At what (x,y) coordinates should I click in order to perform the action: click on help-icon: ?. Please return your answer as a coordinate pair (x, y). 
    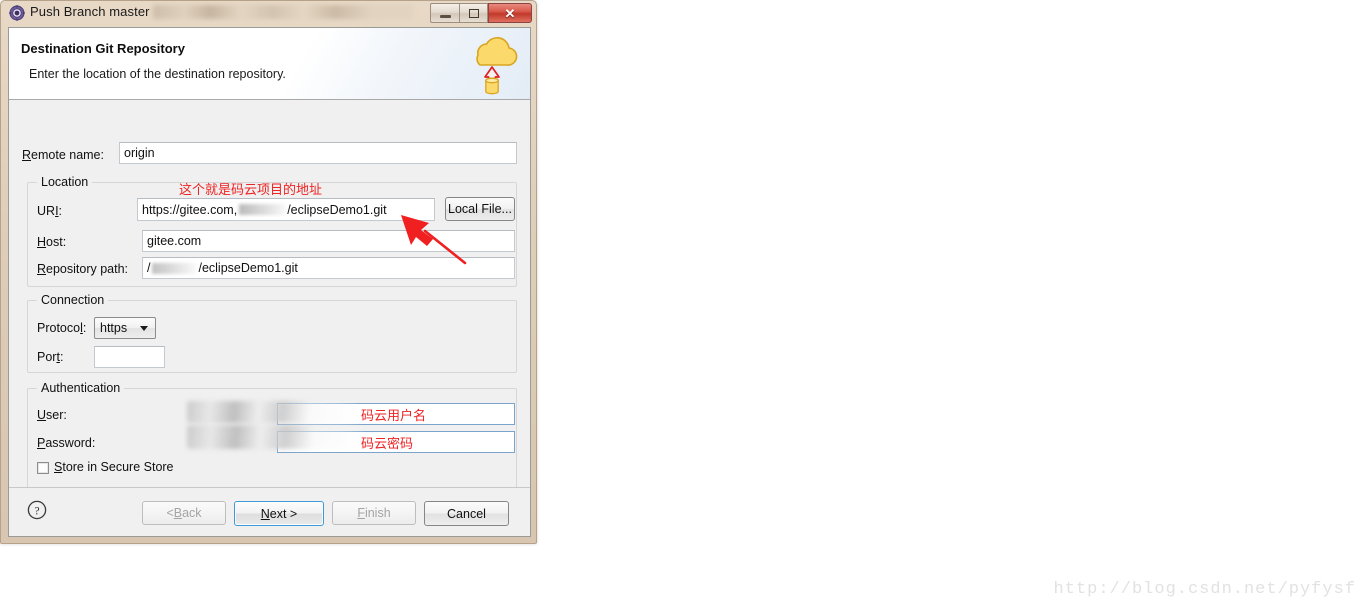
    Looking at the image, I should click on (37, 510).